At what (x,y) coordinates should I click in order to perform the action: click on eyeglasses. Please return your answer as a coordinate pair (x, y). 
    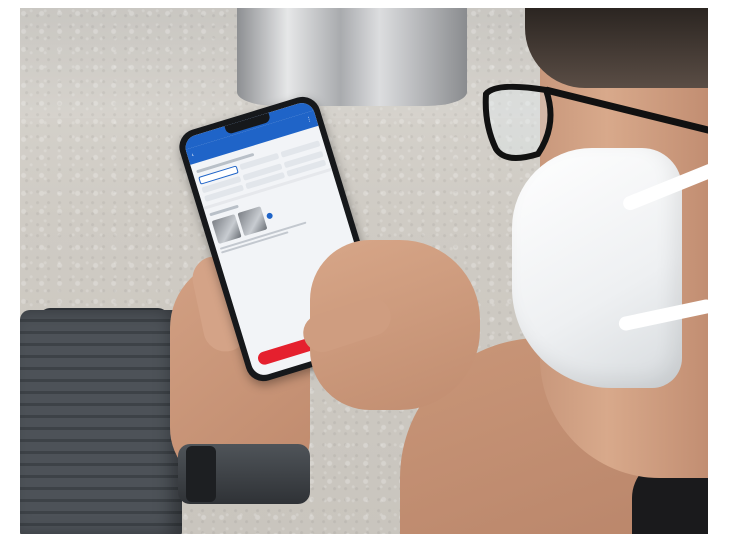
    Looking at the image, I should click on (595, 122).